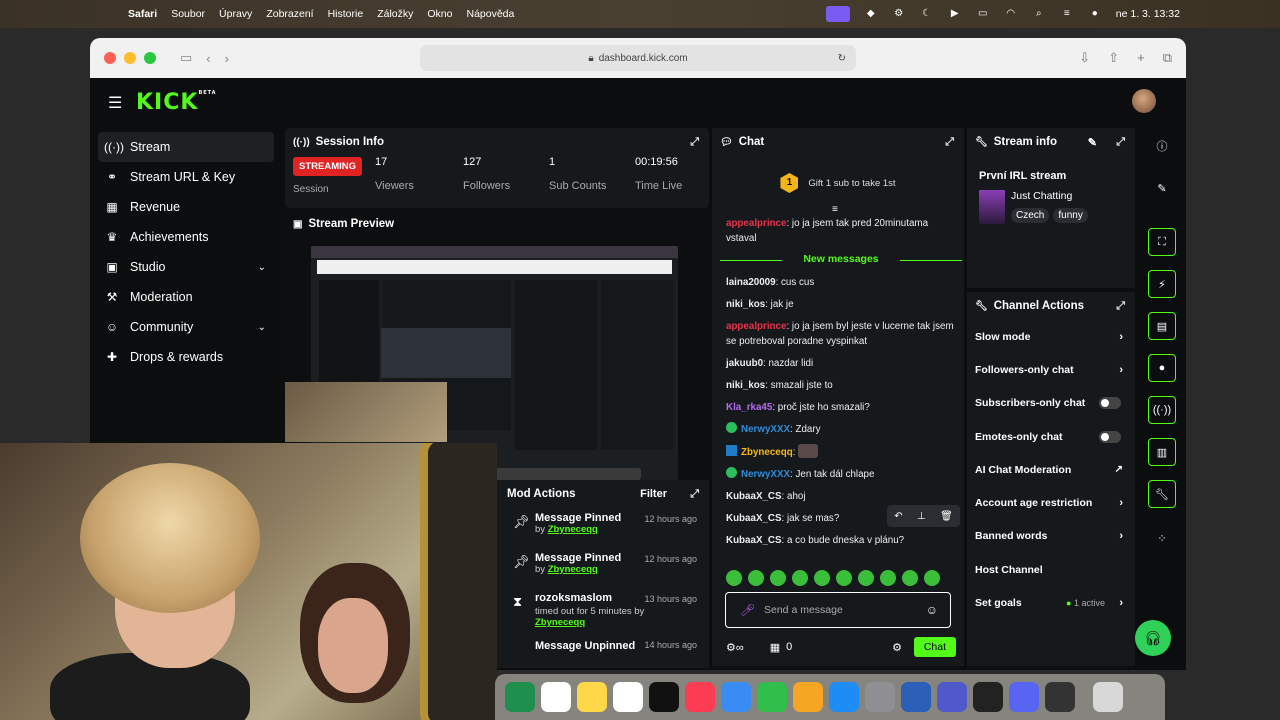 The width and height of the screenshot is (1280, 720). I want to click on wrench-icon: 🔧︎, so click(1162, 494).